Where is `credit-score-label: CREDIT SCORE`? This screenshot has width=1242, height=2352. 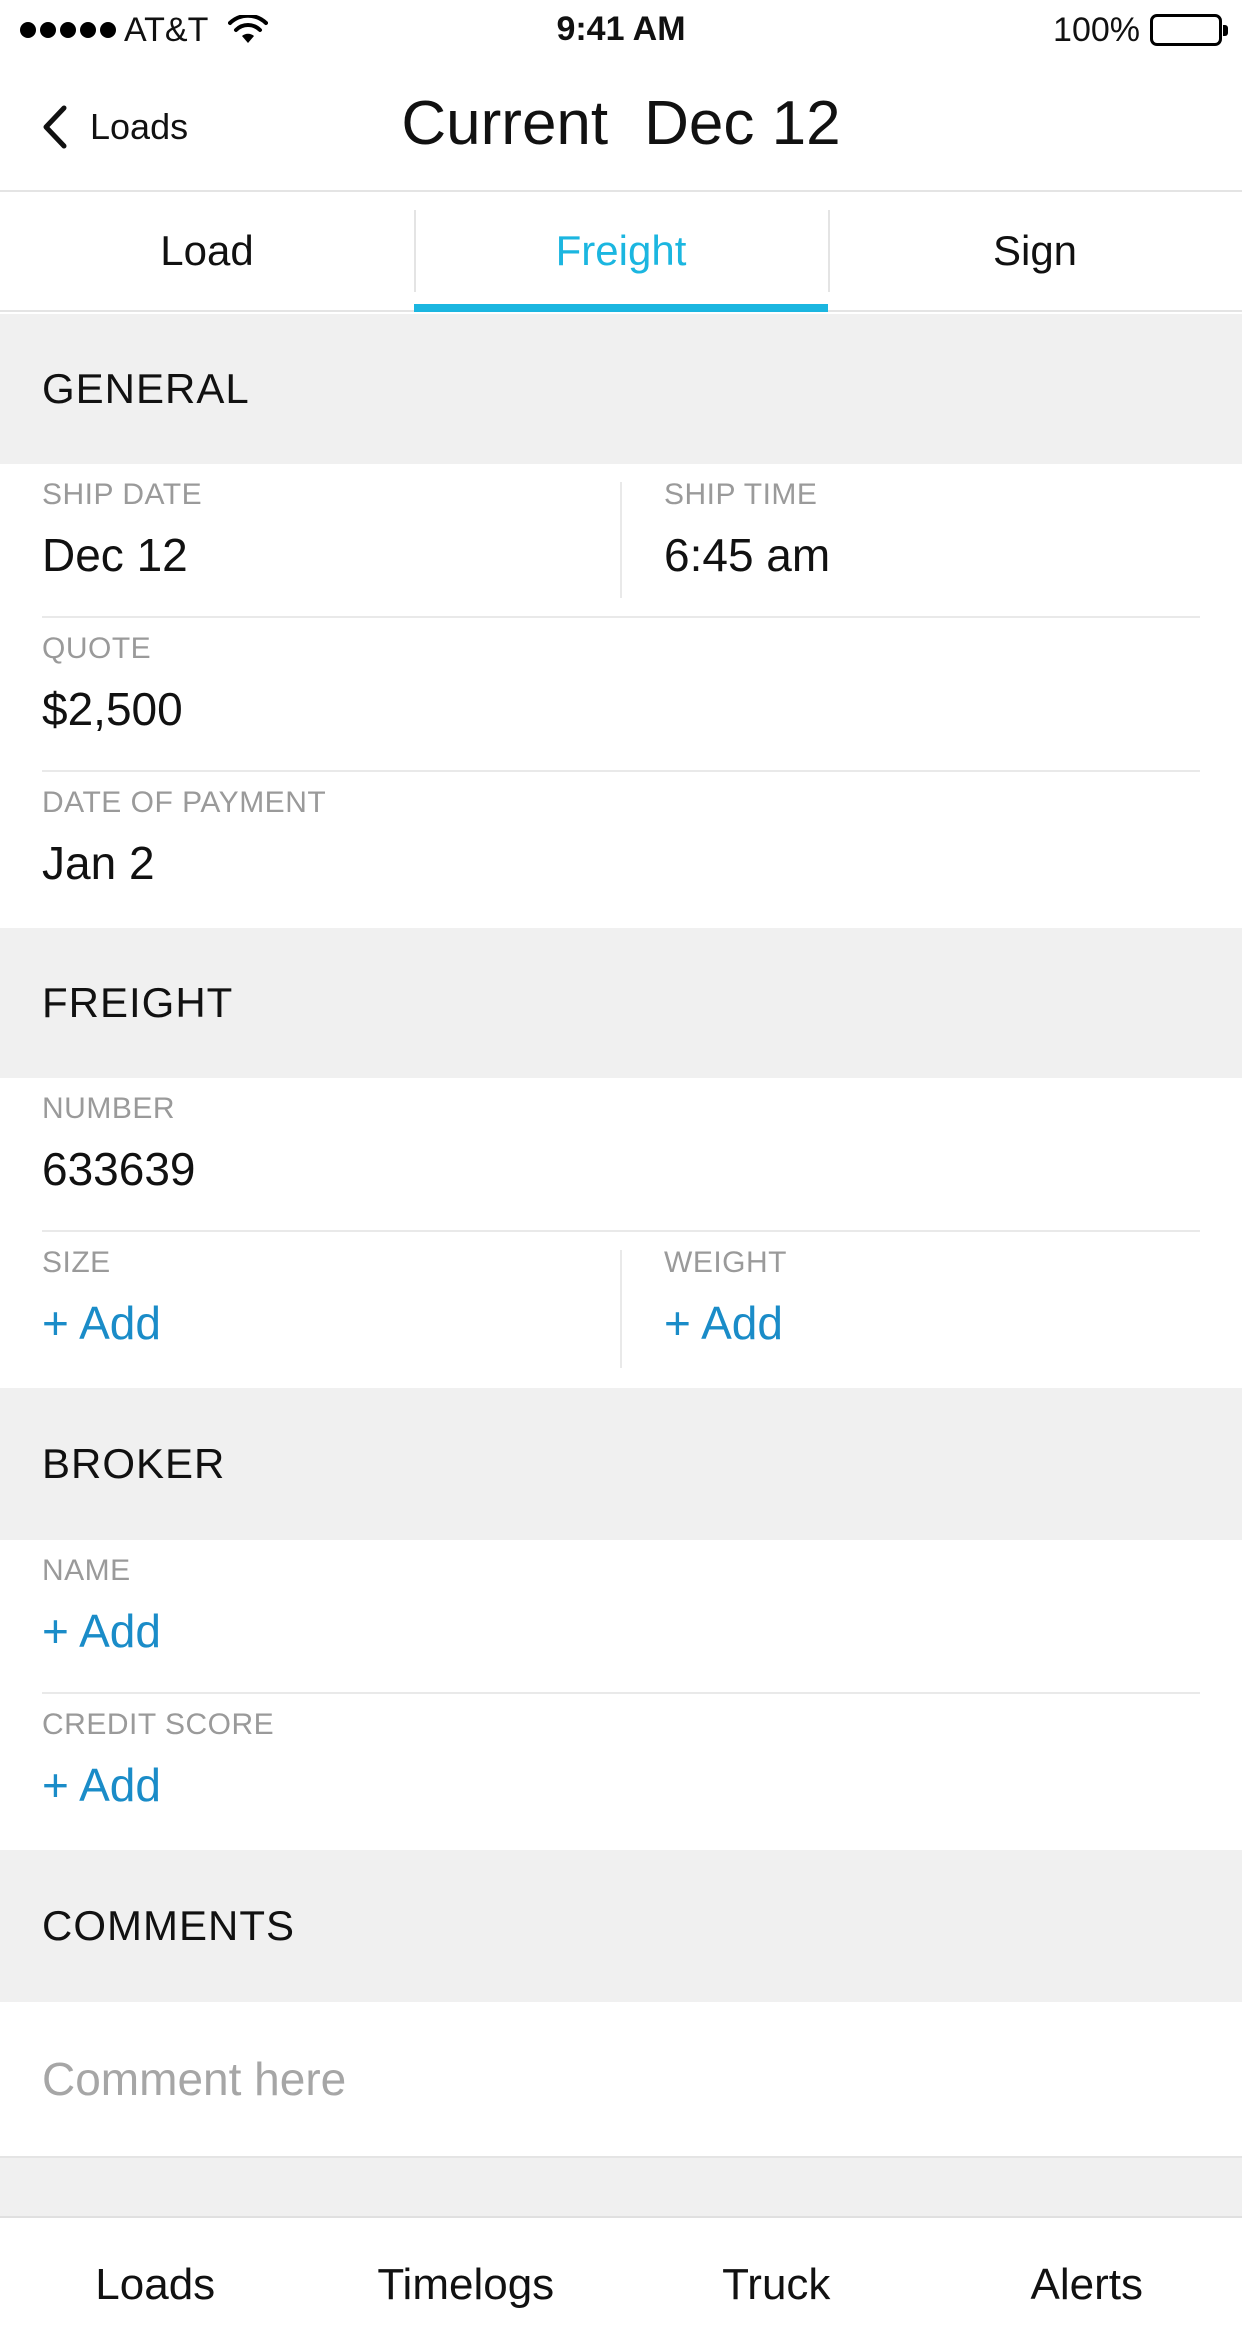
credit-score-label: CREDIT SCORE is located at coordinates (158, 1724).